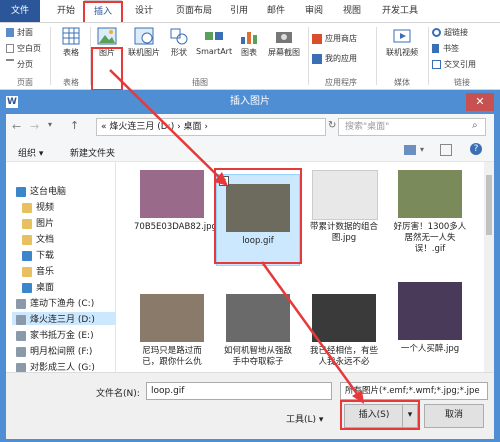  What do you see at coordinates (358, 397) in the screenshot?
I see `arrowhead` at bounding box center [358, 397].